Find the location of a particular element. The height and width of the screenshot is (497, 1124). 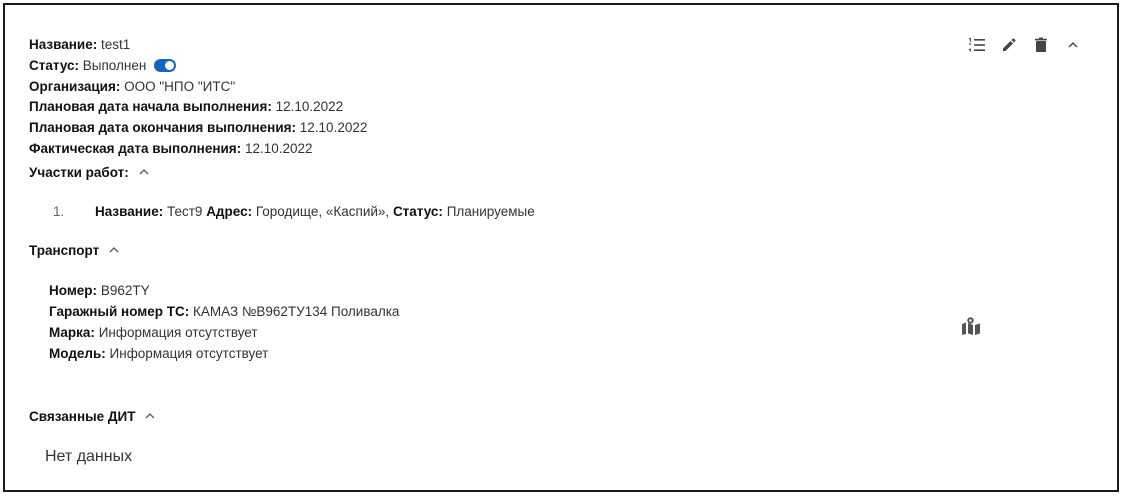

work-area-address-value: Городище, «Каспий», is located at coordinates (322, 211).